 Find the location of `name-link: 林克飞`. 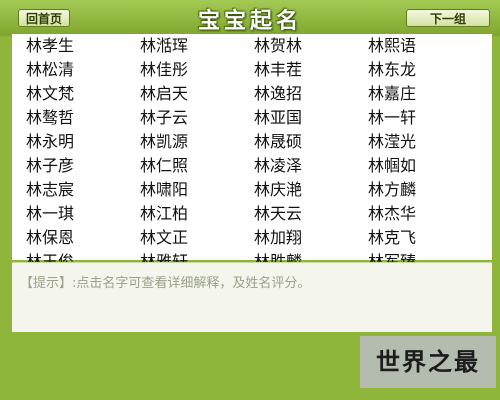

name-link: 林克飞 is located at coordinates (425, 238).